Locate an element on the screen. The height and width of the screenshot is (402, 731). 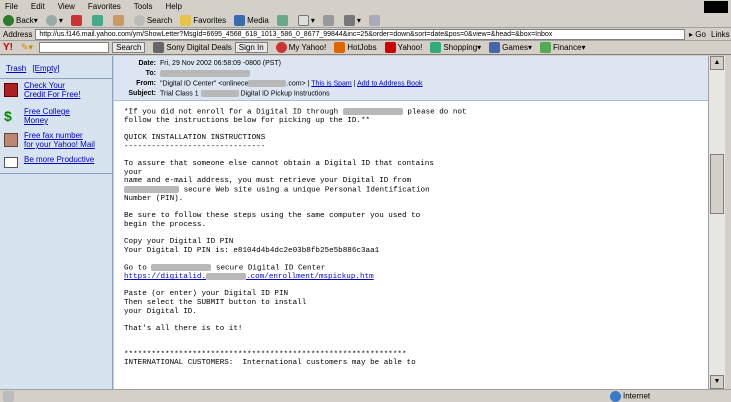
history-icon is located at coordinates (282, 20).